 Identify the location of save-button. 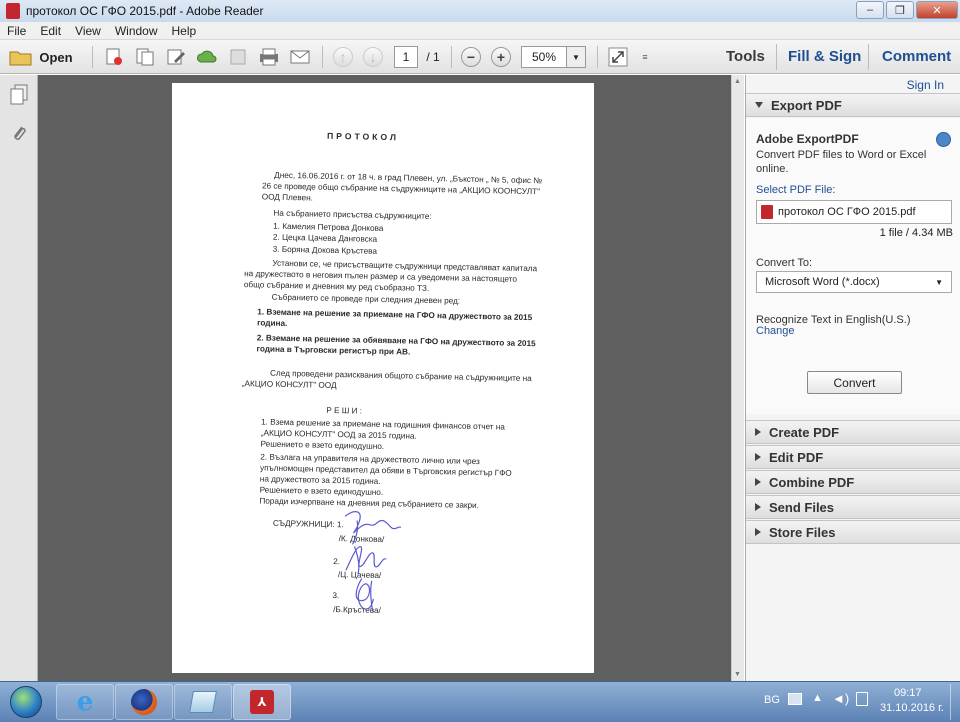
(238, 57).